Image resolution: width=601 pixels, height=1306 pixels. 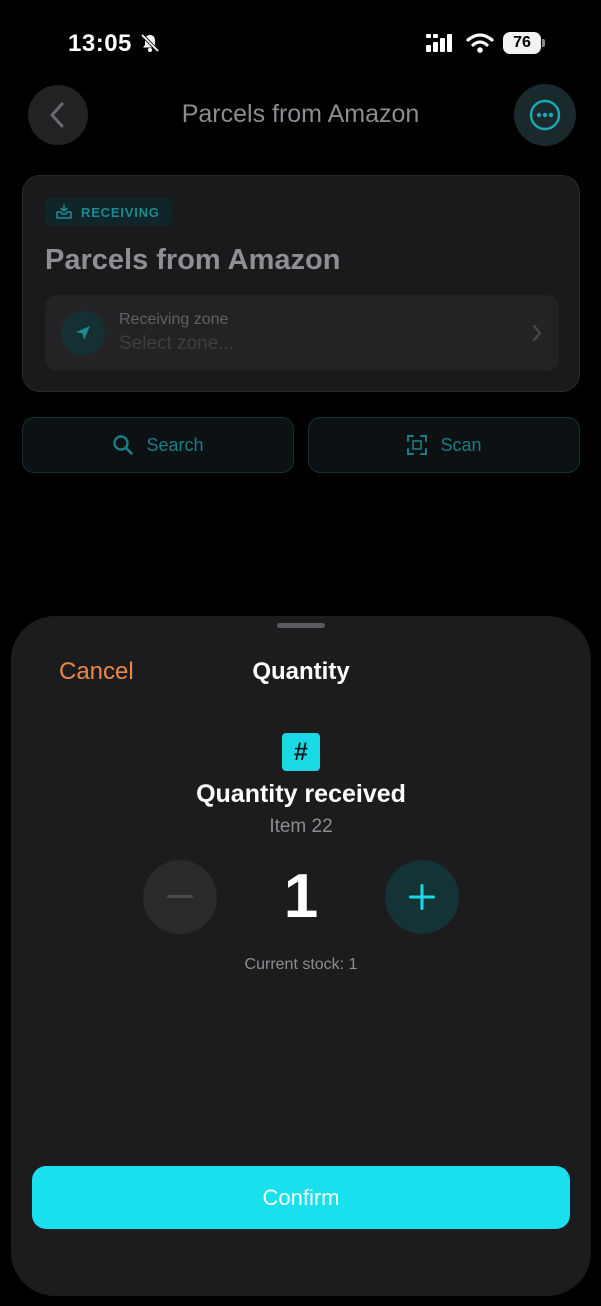 I want to click on chevron-right-icon, so click(x=537, y=333).